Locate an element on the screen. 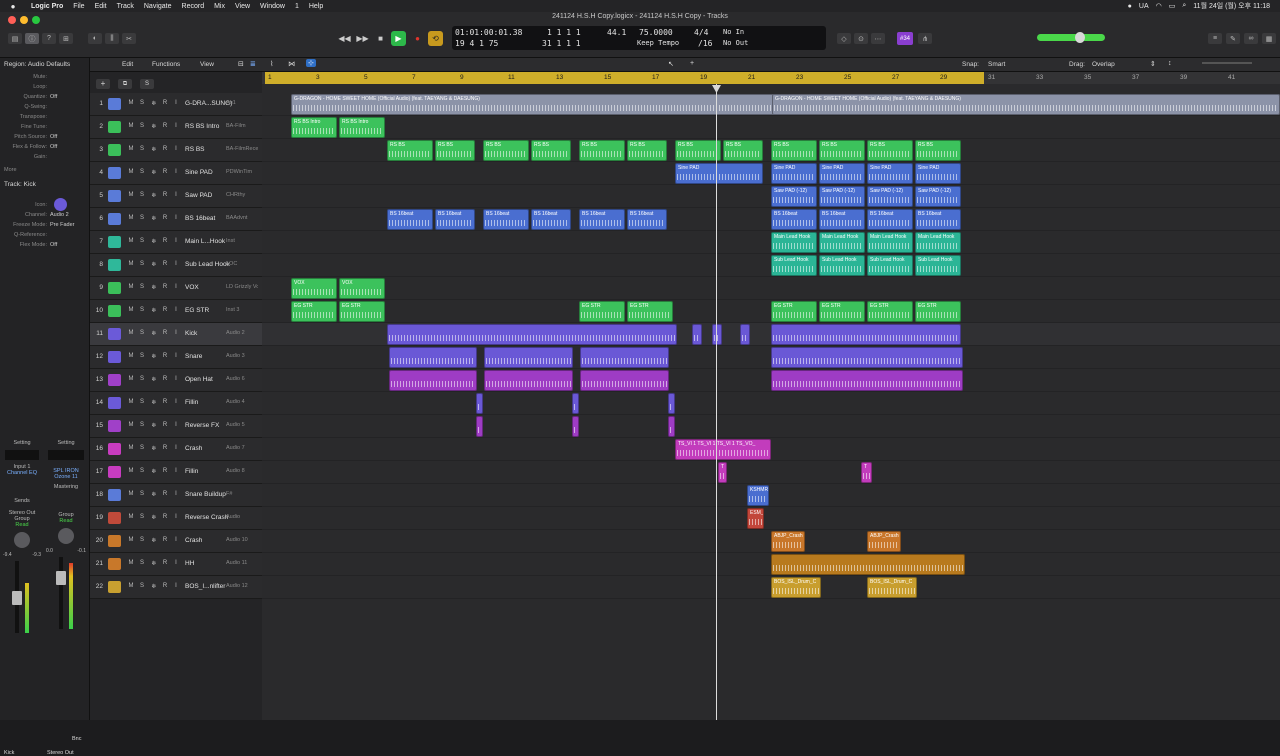 The height and width of the screenshot is (756, 1280). region: KSHMR is located at coordinates (758, 495).